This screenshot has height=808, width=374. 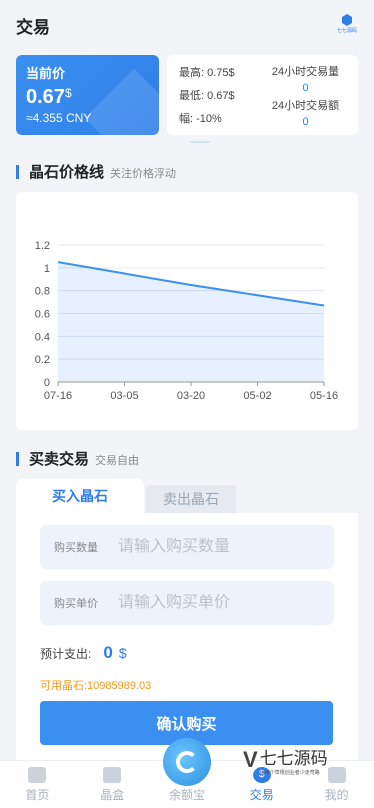 What do you see at coordinates (187, 762) in the screenshot?
I see `floating-app-logo` at bounding box center [187, 762].